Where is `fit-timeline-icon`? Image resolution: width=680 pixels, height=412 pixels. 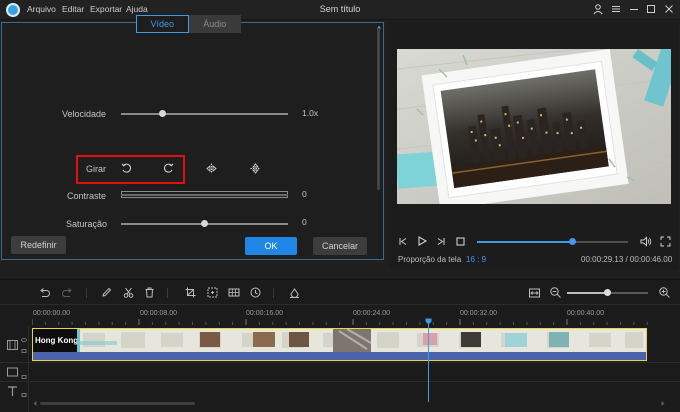
fit-timeline-icon is located at coordinates (534, 293).